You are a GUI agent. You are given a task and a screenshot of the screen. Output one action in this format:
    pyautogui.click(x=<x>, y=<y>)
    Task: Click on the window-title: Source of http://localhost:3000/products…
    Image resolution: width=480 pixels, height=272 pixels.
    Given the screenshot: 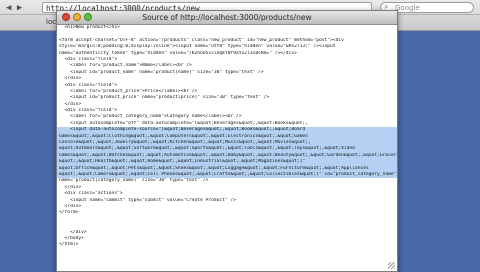 What is the action you would take?
    pyautogui.click(x=227, y=17)
    